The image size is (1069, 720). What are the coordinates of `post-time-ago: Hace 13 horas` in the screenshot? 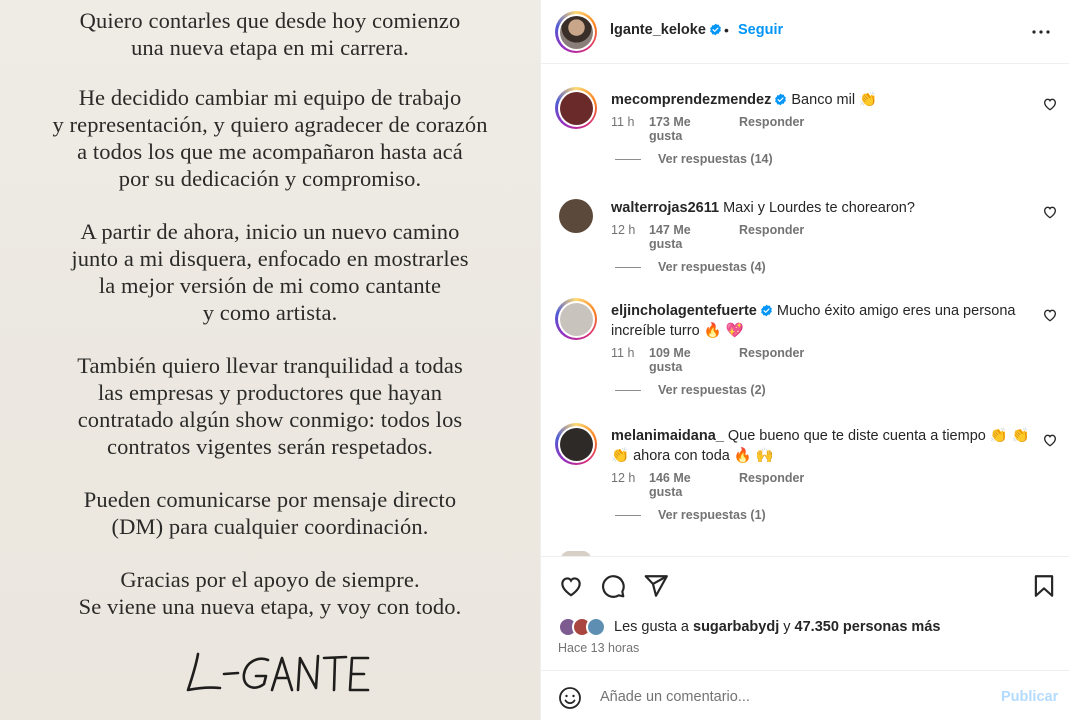 It's located at (598, 648).